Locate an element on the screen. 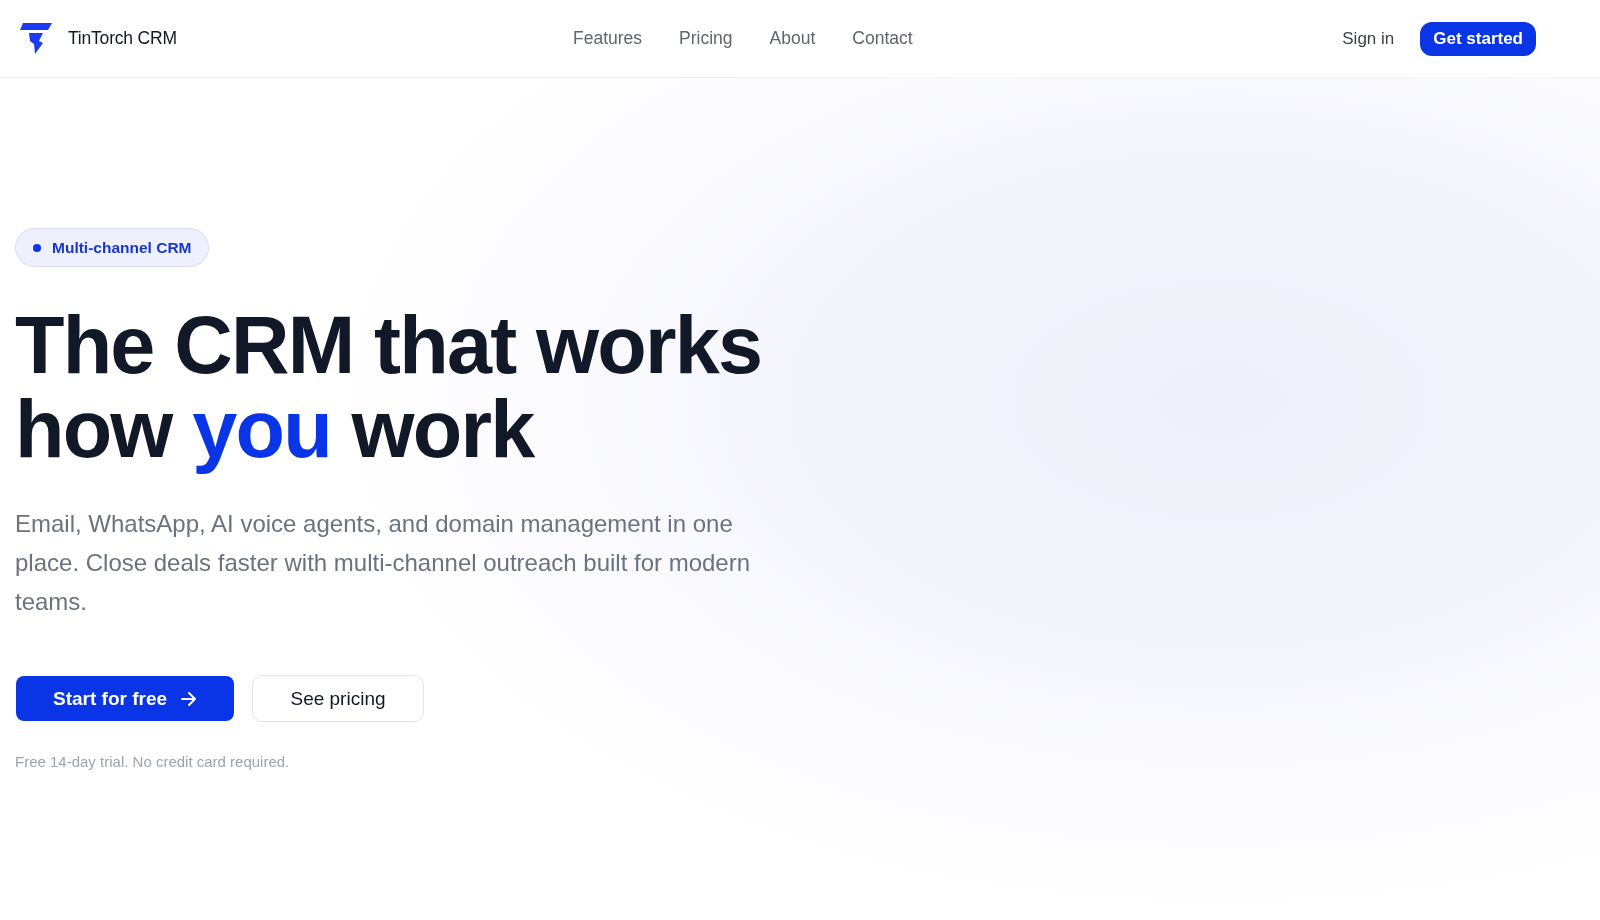  nav-link: Pricing is located at coordinates (706, 38).